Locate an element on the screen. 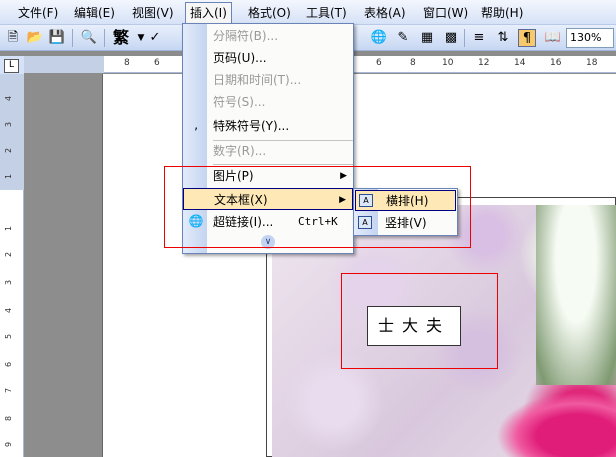  menu-view: 视图(V) is located at coordinates (153, 13).